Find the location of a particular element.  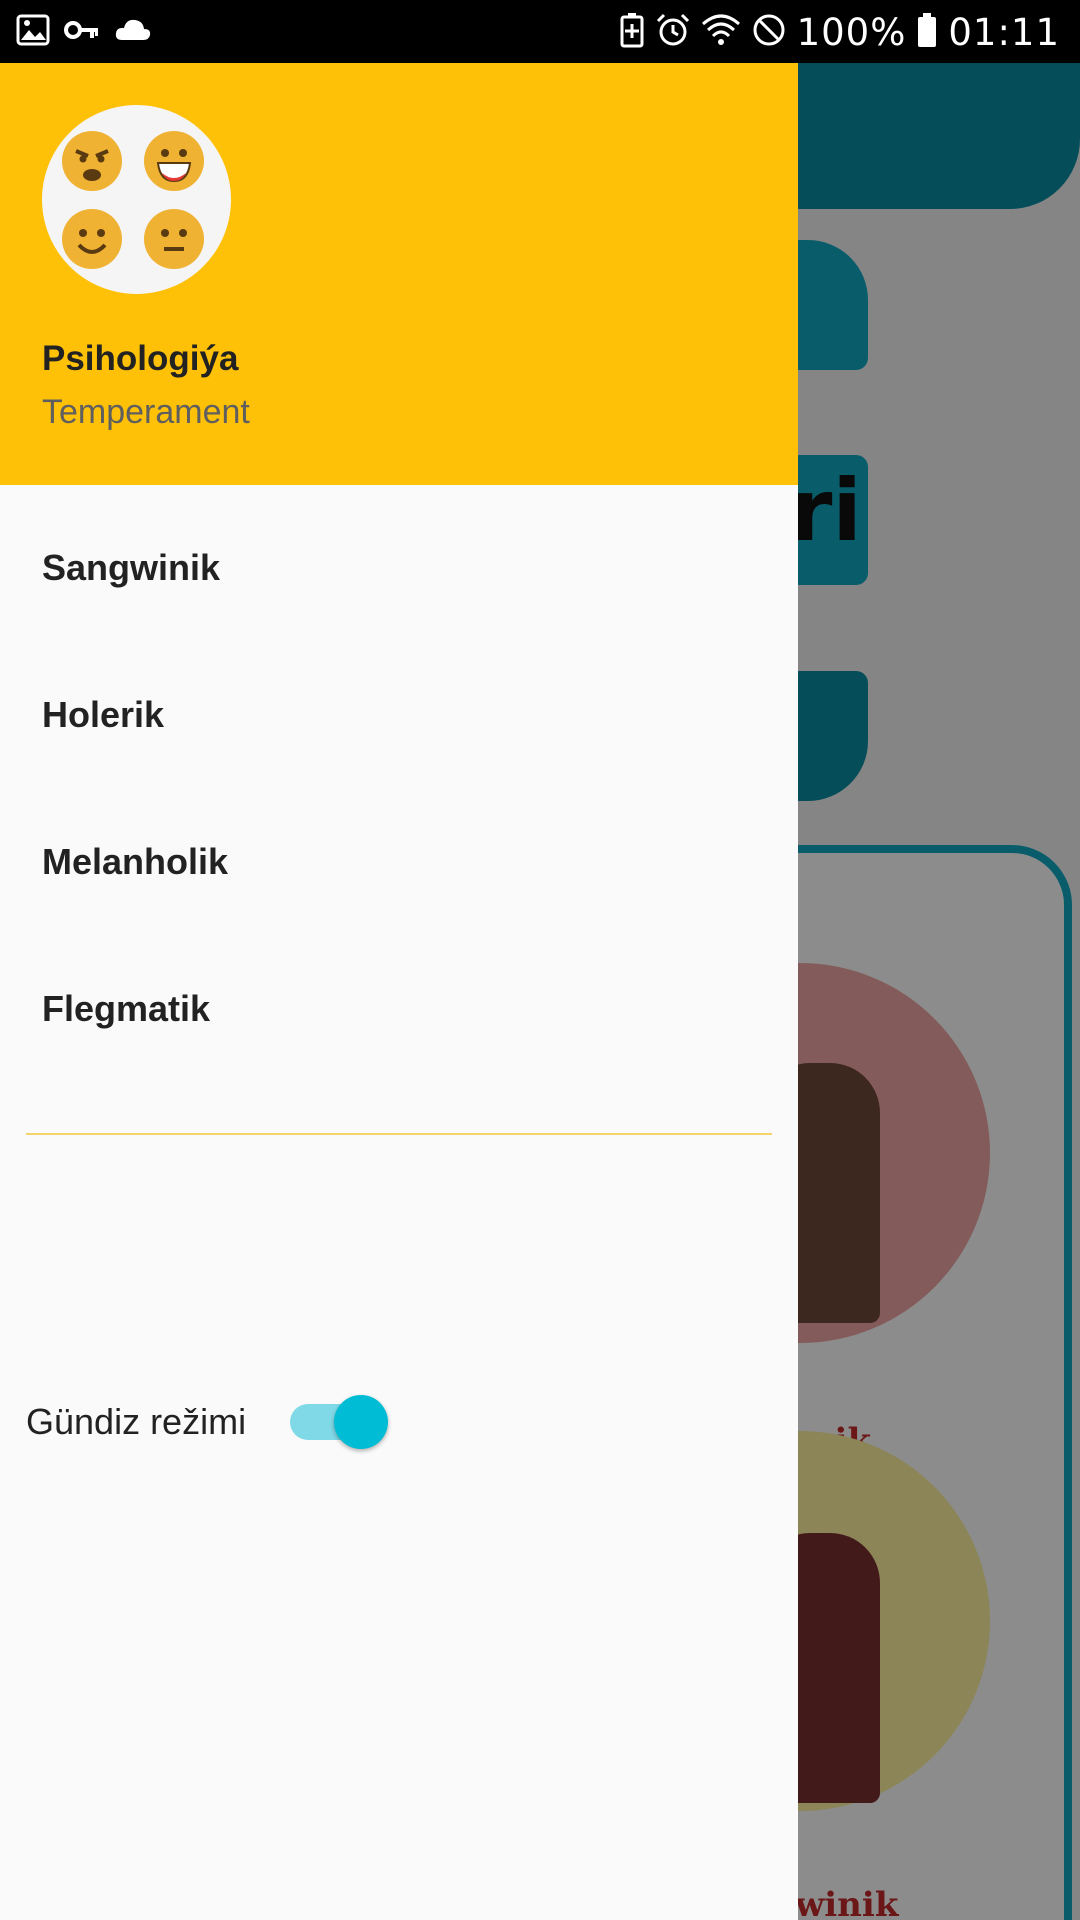

angry-face-icon is located at coordinates (92, 161).